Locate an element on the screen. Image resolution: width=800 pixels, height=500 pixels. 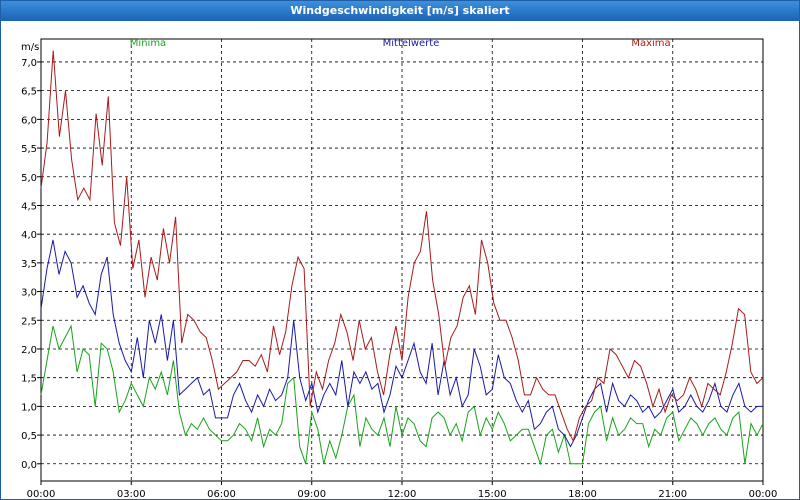
x-tick-time: 06:00 is located at coordinates (221, 494).